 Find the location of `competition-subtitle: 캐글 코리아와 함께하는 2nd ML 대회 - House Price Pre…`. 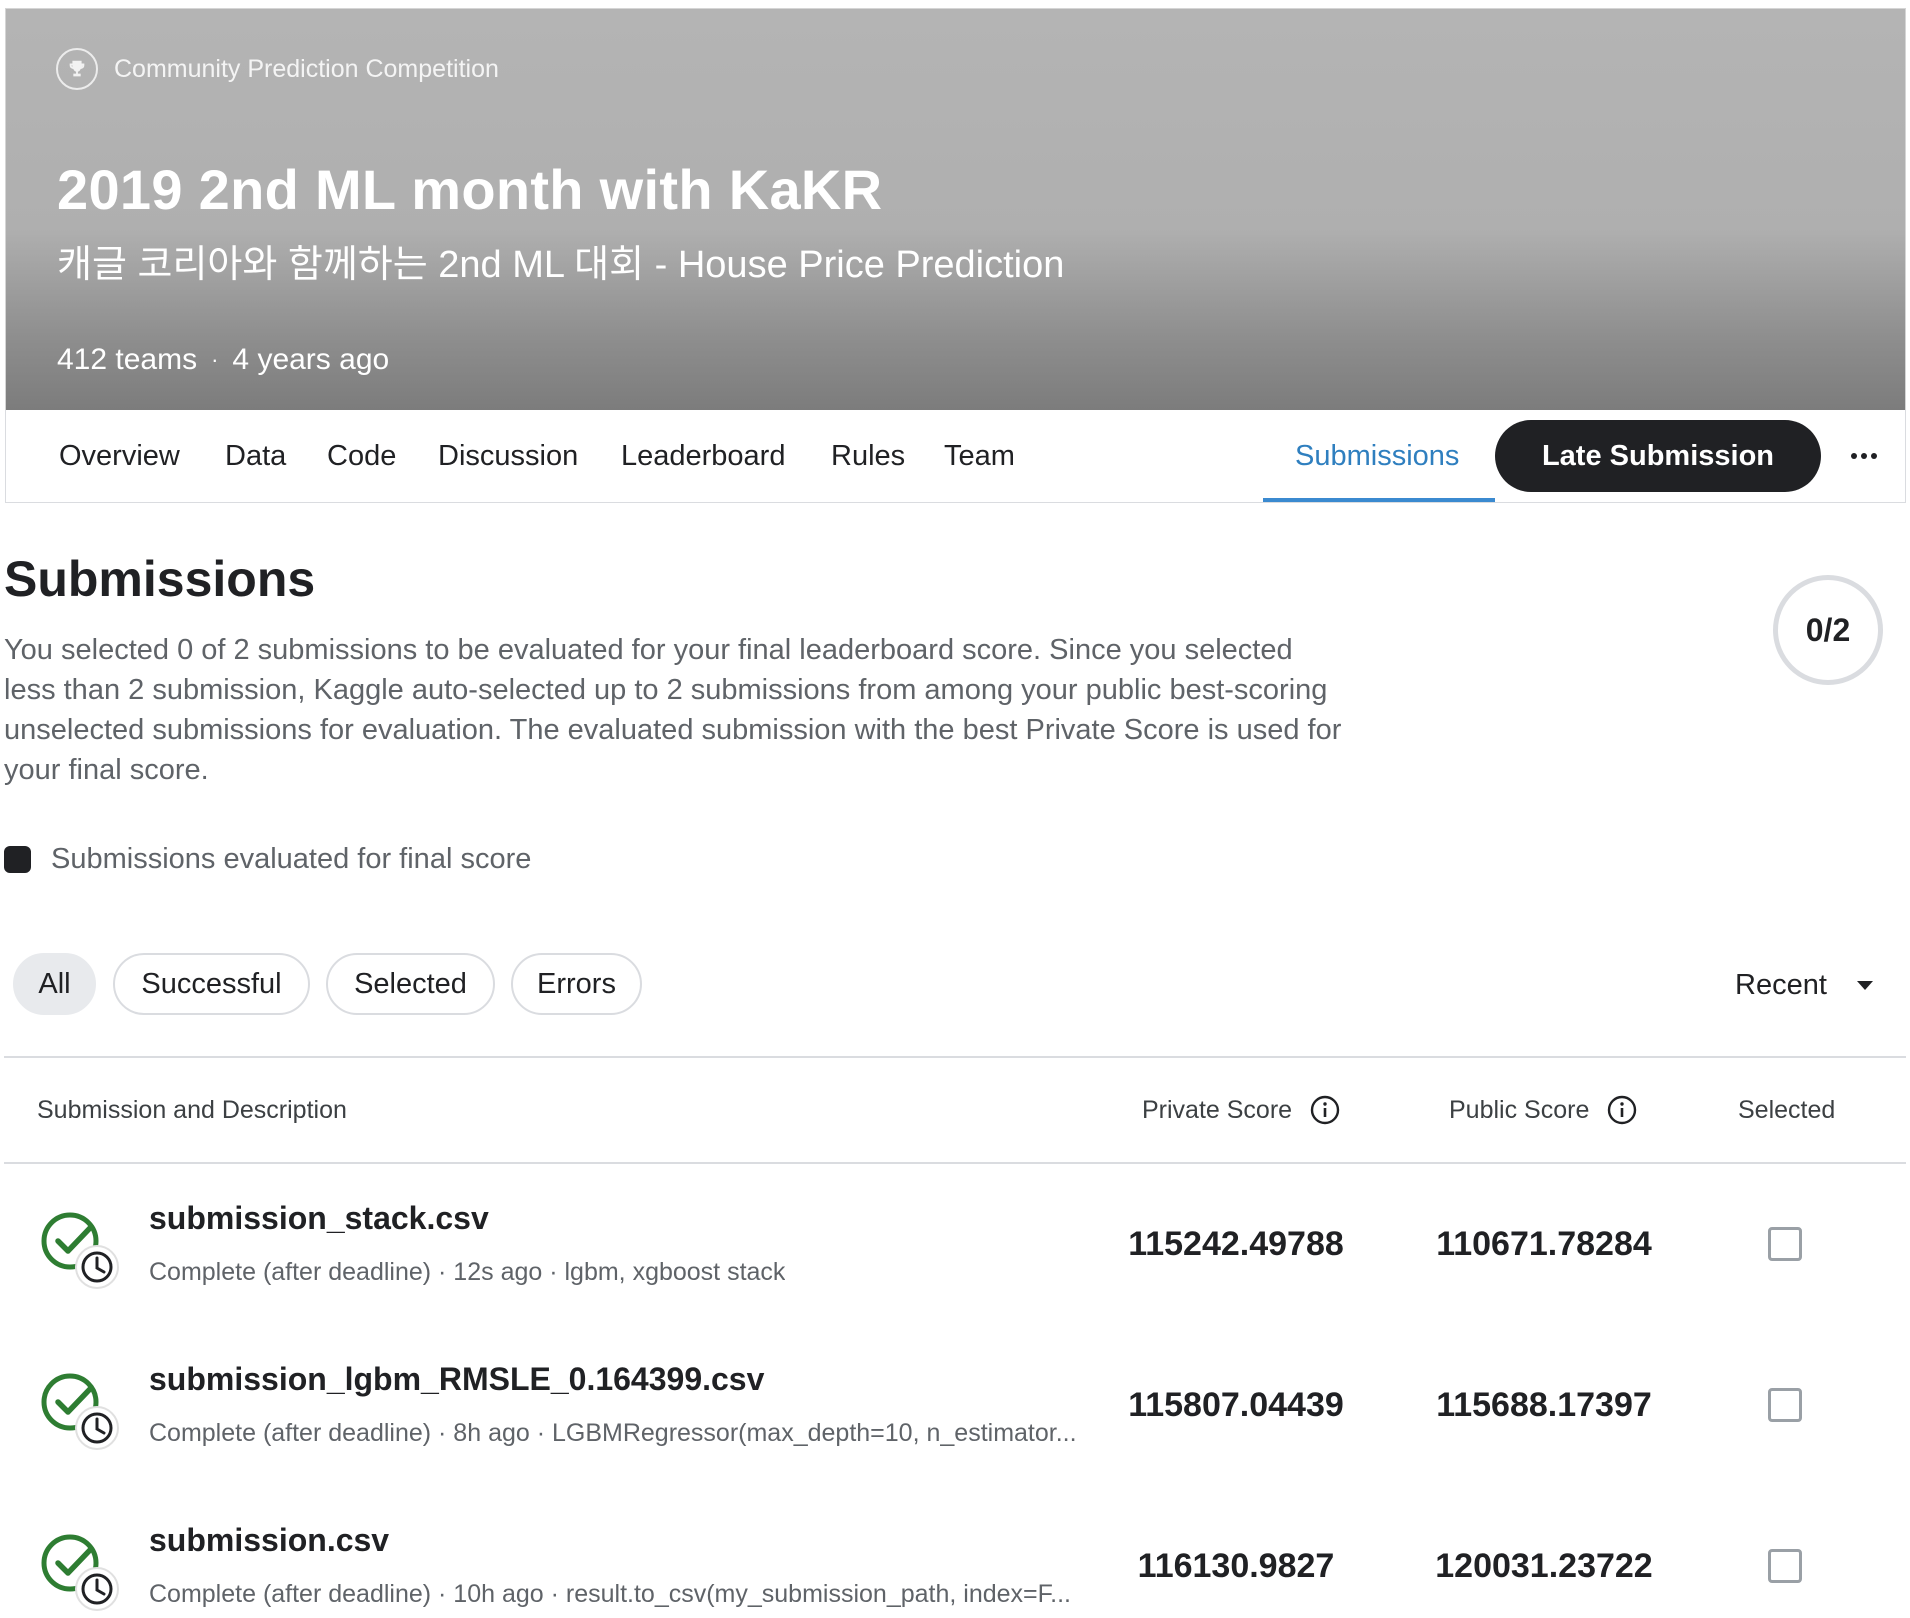

competition-subtitle: 캐글 코리아와 함께하는 2nd ML 대회 - House Price Pre… is located at coordinates (561, 265).